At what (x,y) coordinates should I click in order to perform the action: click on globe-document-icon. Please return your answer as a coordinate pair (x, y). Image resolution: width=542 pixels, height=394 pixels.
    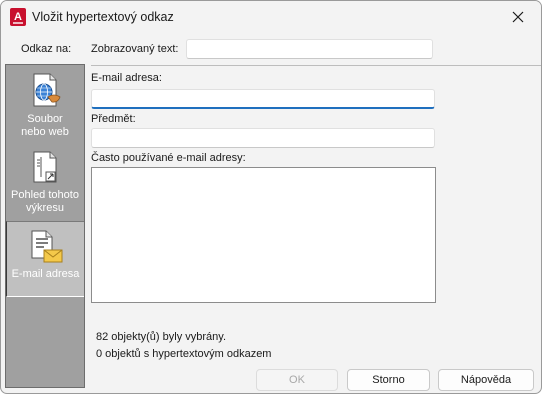
    Looking at the image, I should click on (47, 90).